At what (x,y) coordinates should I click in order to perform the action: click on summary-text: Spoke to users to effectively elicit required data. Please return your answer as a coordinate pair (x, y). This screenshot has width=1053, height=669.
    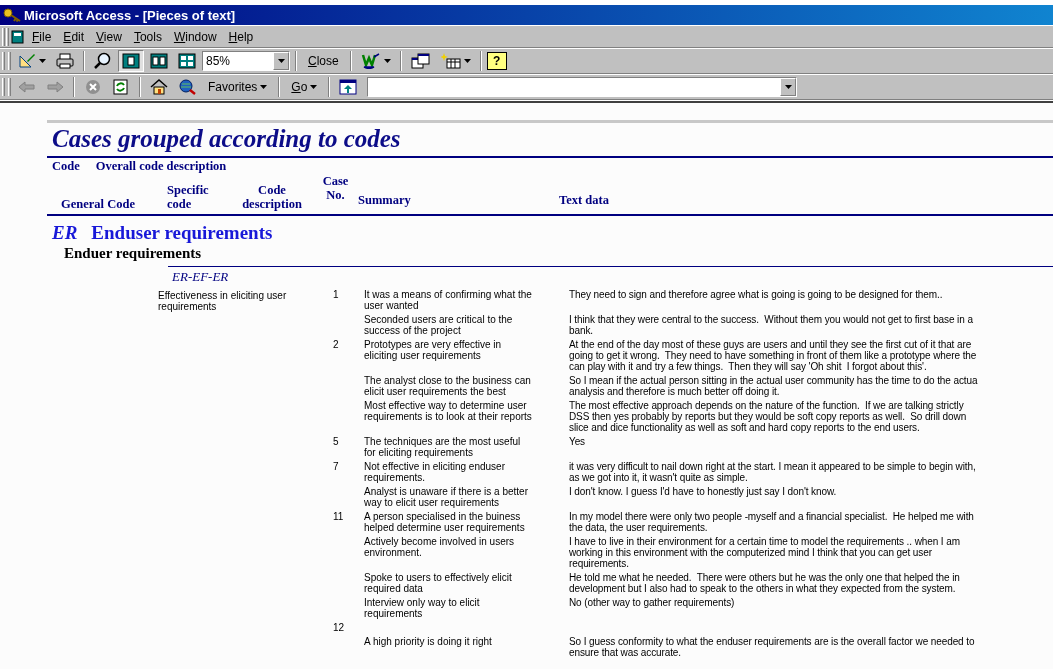
    Looking at the image, I should click on (438, 583).